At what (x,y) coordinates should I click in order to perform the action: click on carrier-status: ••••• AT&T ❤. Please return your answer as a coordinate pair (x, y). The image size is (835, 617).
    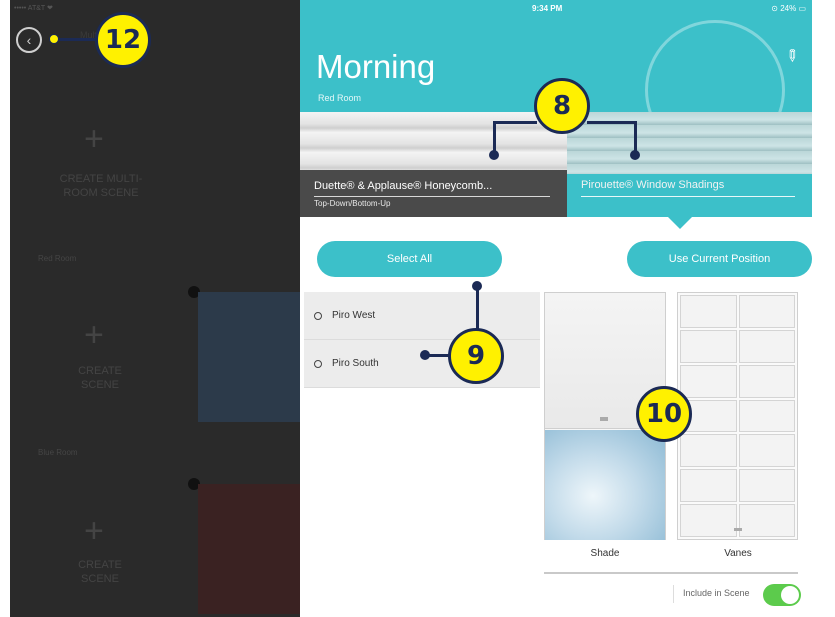
    Looking at the image, I should click on (33, 8).